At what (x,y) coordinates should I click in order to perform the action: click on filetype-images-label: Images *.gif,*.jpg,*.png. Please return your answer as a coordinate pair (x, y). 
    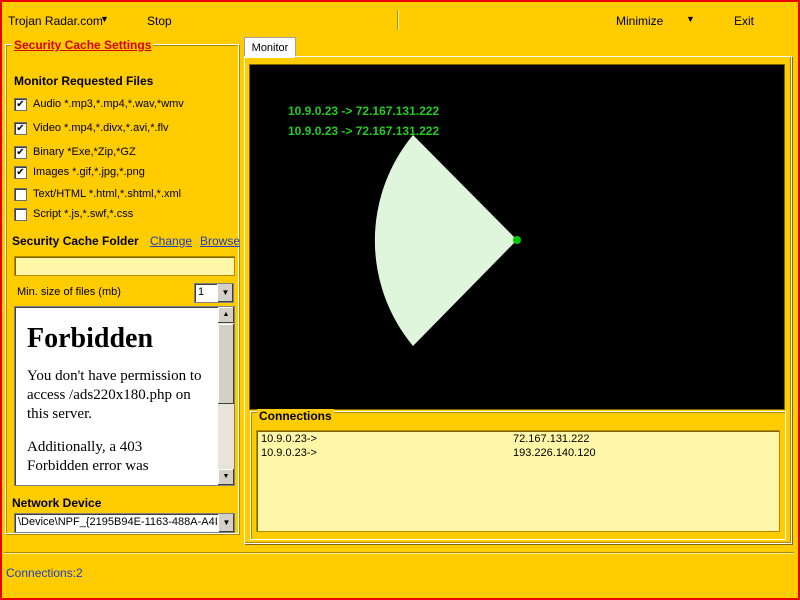
    Looking at the image, I should click on (89, 172).